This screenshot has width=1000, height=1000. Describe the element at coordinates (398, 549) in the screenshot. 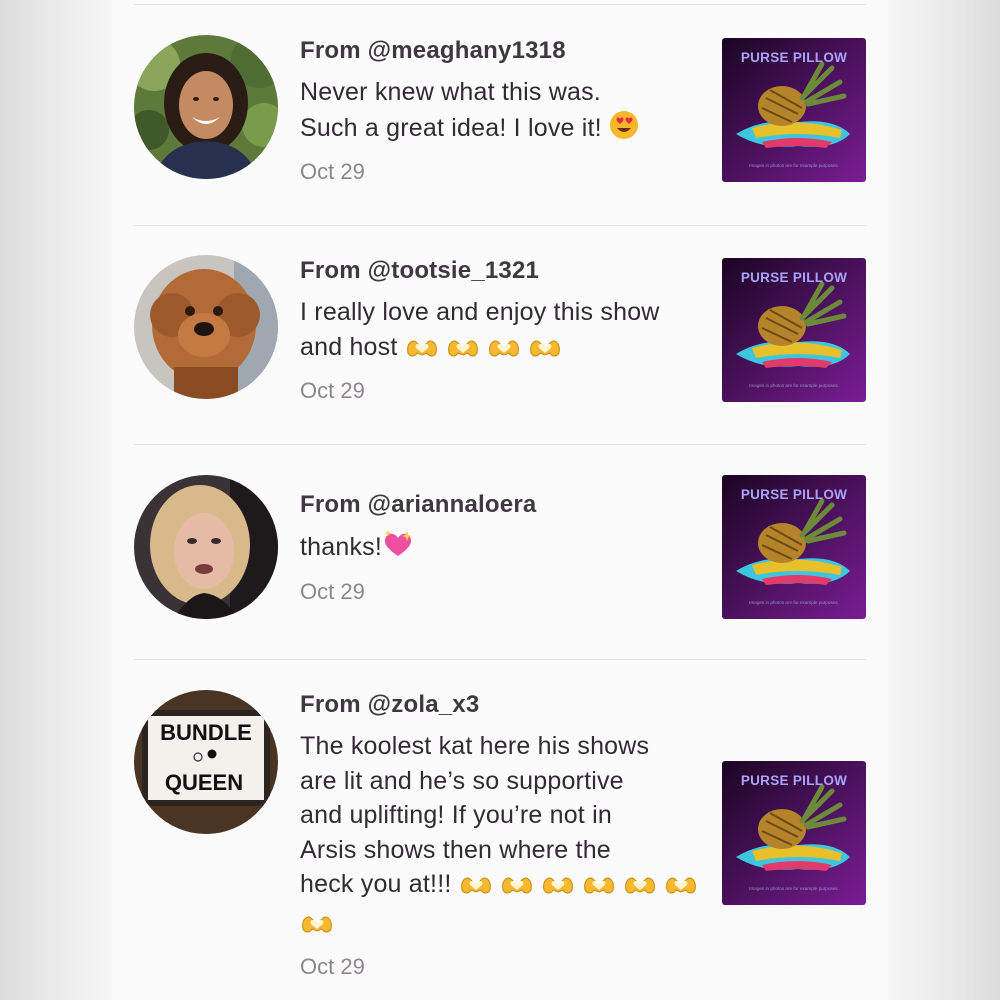

I see `sparkling-heart-emoji` at that location.